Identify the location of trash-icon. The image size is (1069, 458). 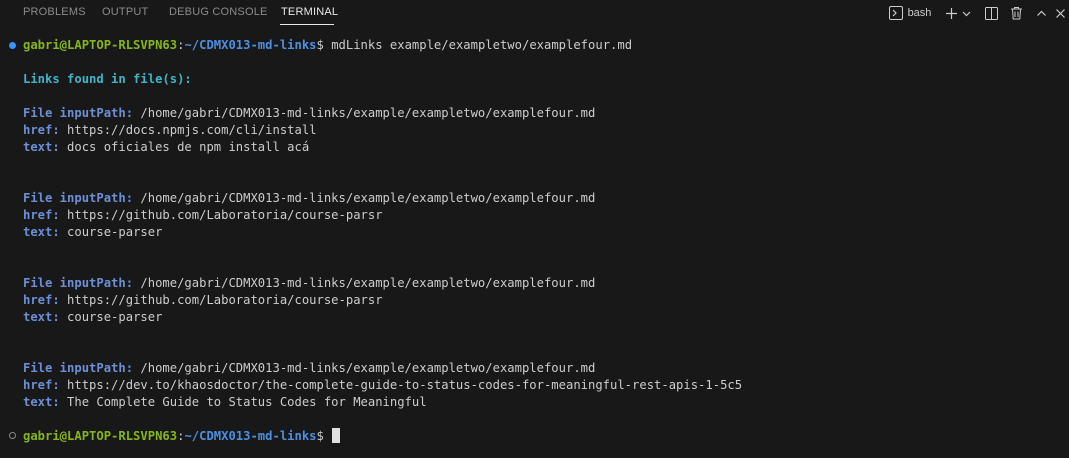
(1016, 13).